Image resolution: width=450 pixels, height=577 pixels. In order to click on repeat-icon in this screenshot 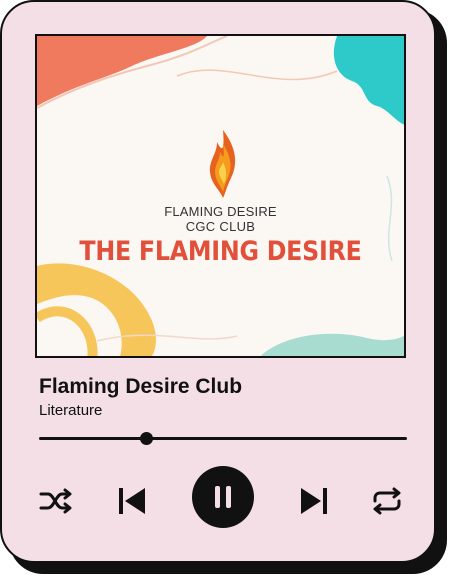, I will do `click(387, 501)`.